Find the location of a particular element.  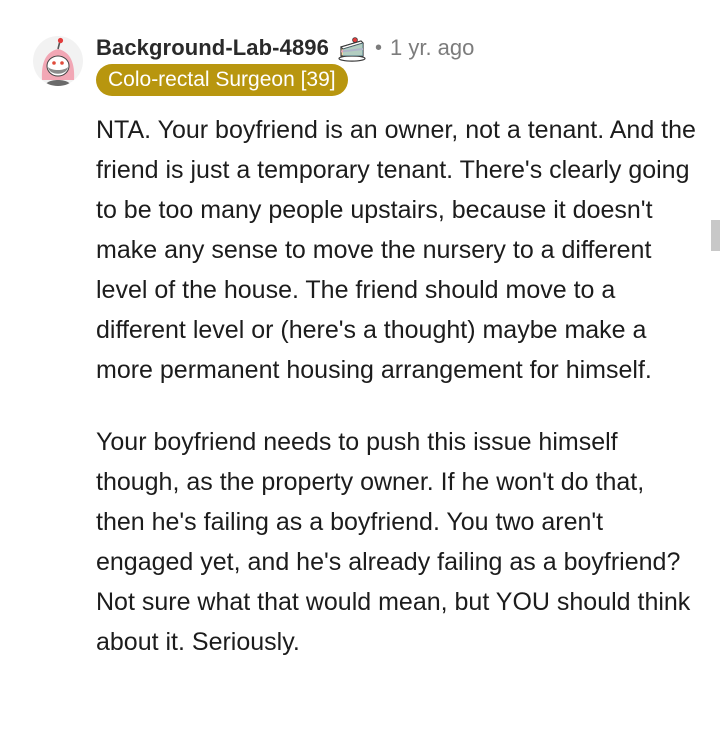

author-username: Background-Lab-4896 is located at coordinates (212, 48).